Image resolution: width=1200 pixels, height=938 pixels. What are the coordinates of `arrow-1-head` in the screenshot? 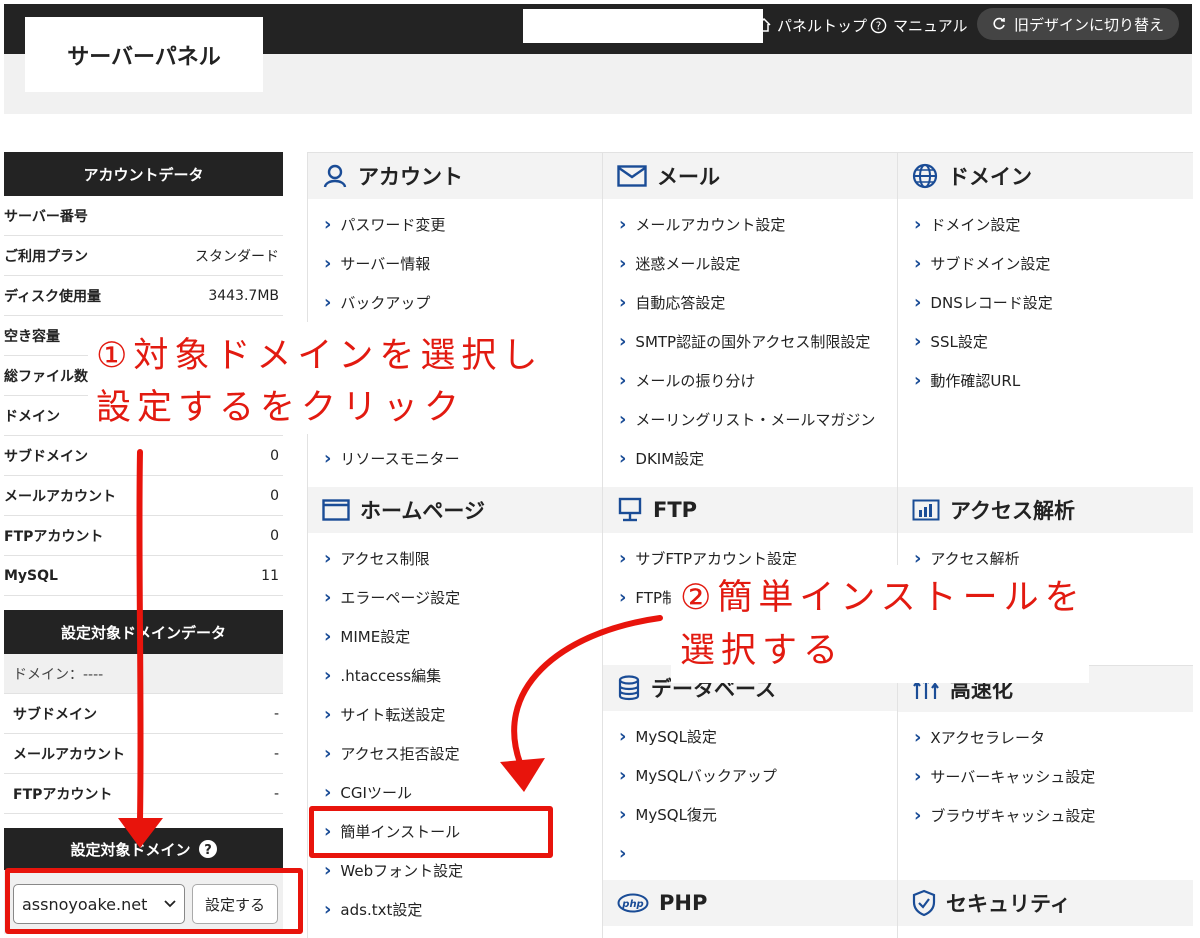 It's located at (140, 833).